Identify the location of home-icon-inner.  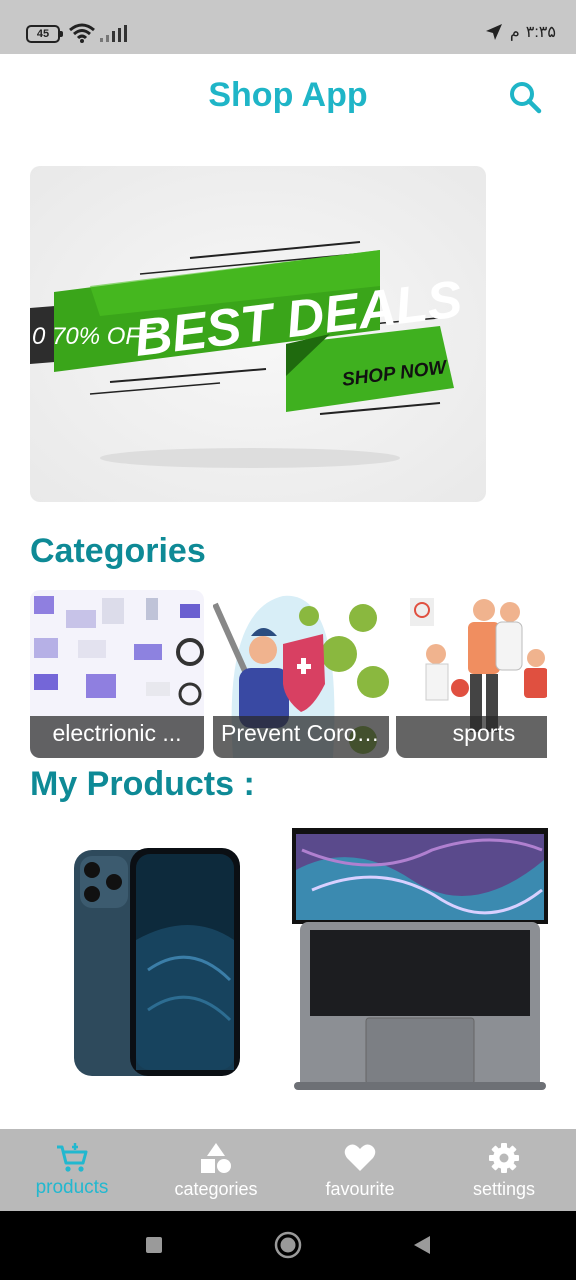
(288, 1245).